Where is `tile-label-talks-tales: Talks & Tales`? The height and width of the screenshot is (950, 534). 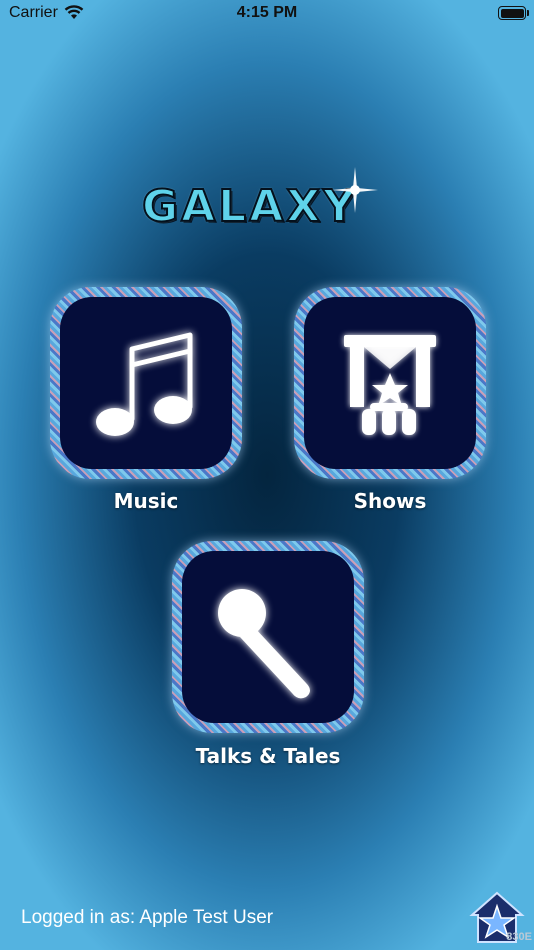 tile-label-talks-tales: Talks & Tales is located at coordinates (268, 756).